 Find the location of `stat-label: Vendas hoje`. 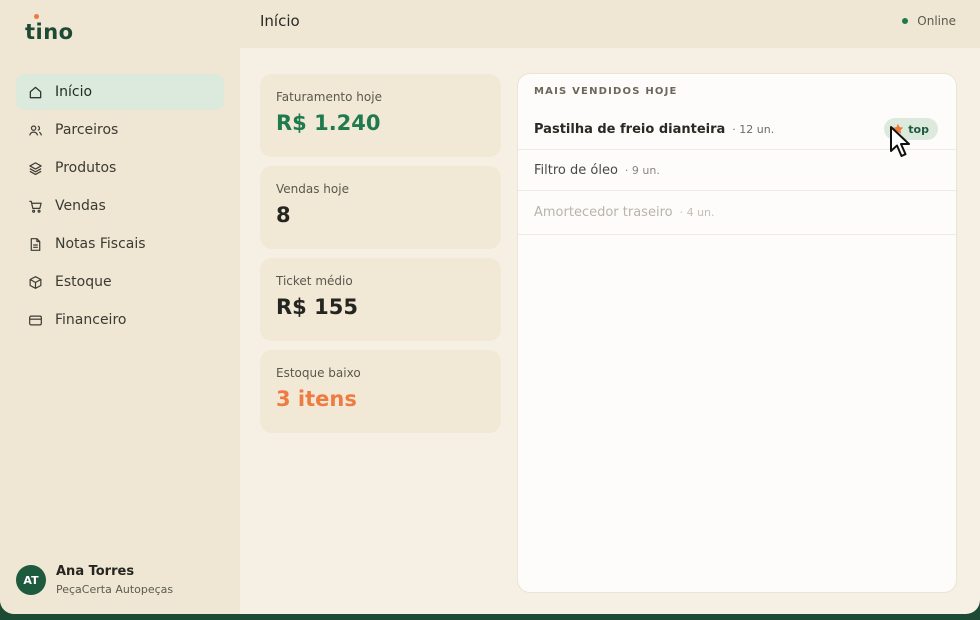

stat-label: Vendas hoje is located at coordinates (312, 189).